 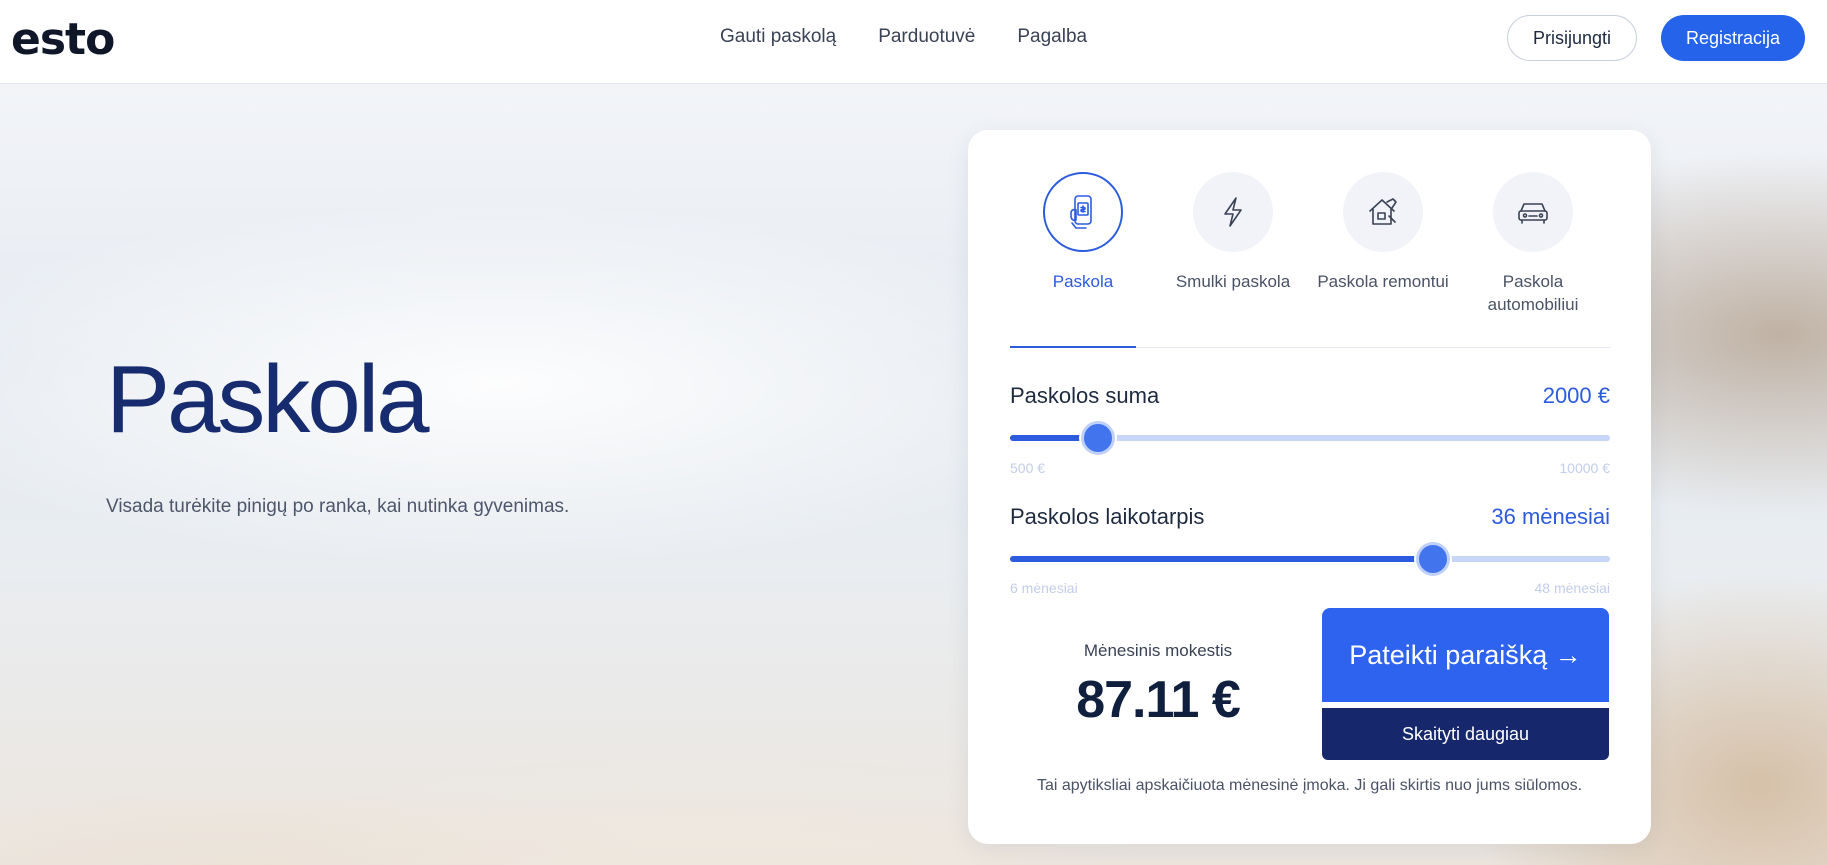 I want to click on term-value: 36 mėnesiai, so click(x=1550, y=516).